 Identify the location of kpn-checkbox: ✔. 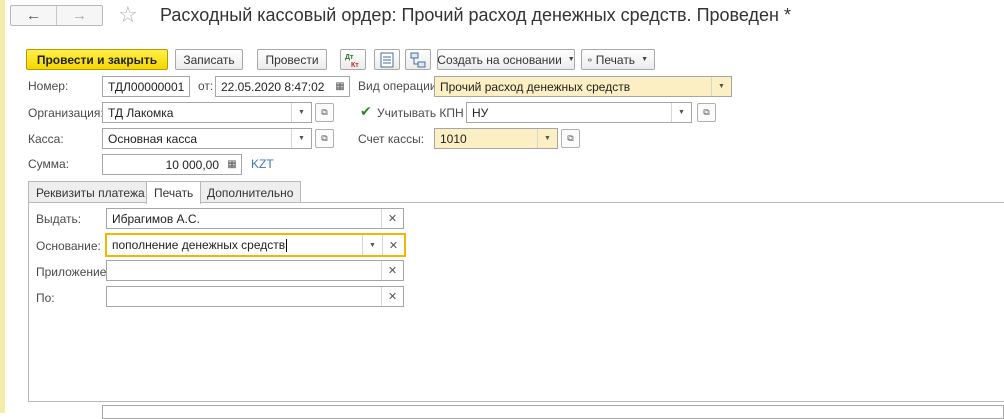
(366, 111).